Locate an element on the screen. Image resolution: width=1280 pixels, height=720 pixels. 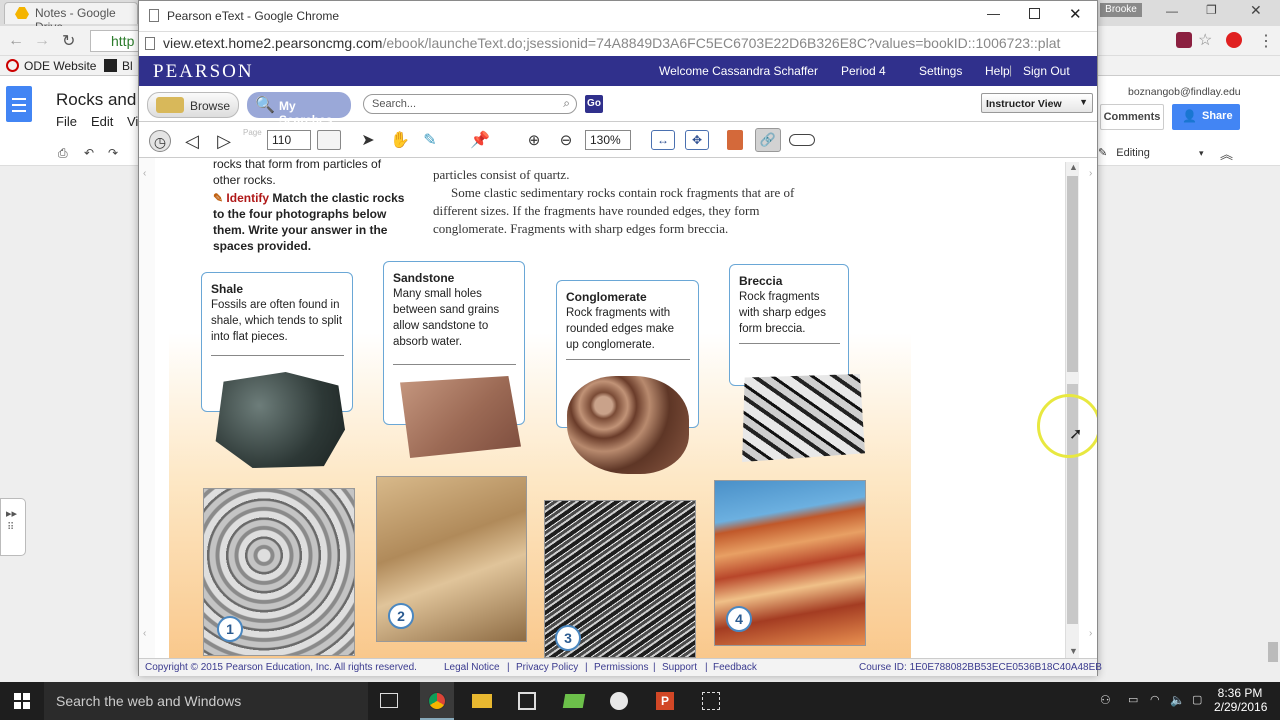
card-title: Conglomerate is located at coordinates (606, 297).